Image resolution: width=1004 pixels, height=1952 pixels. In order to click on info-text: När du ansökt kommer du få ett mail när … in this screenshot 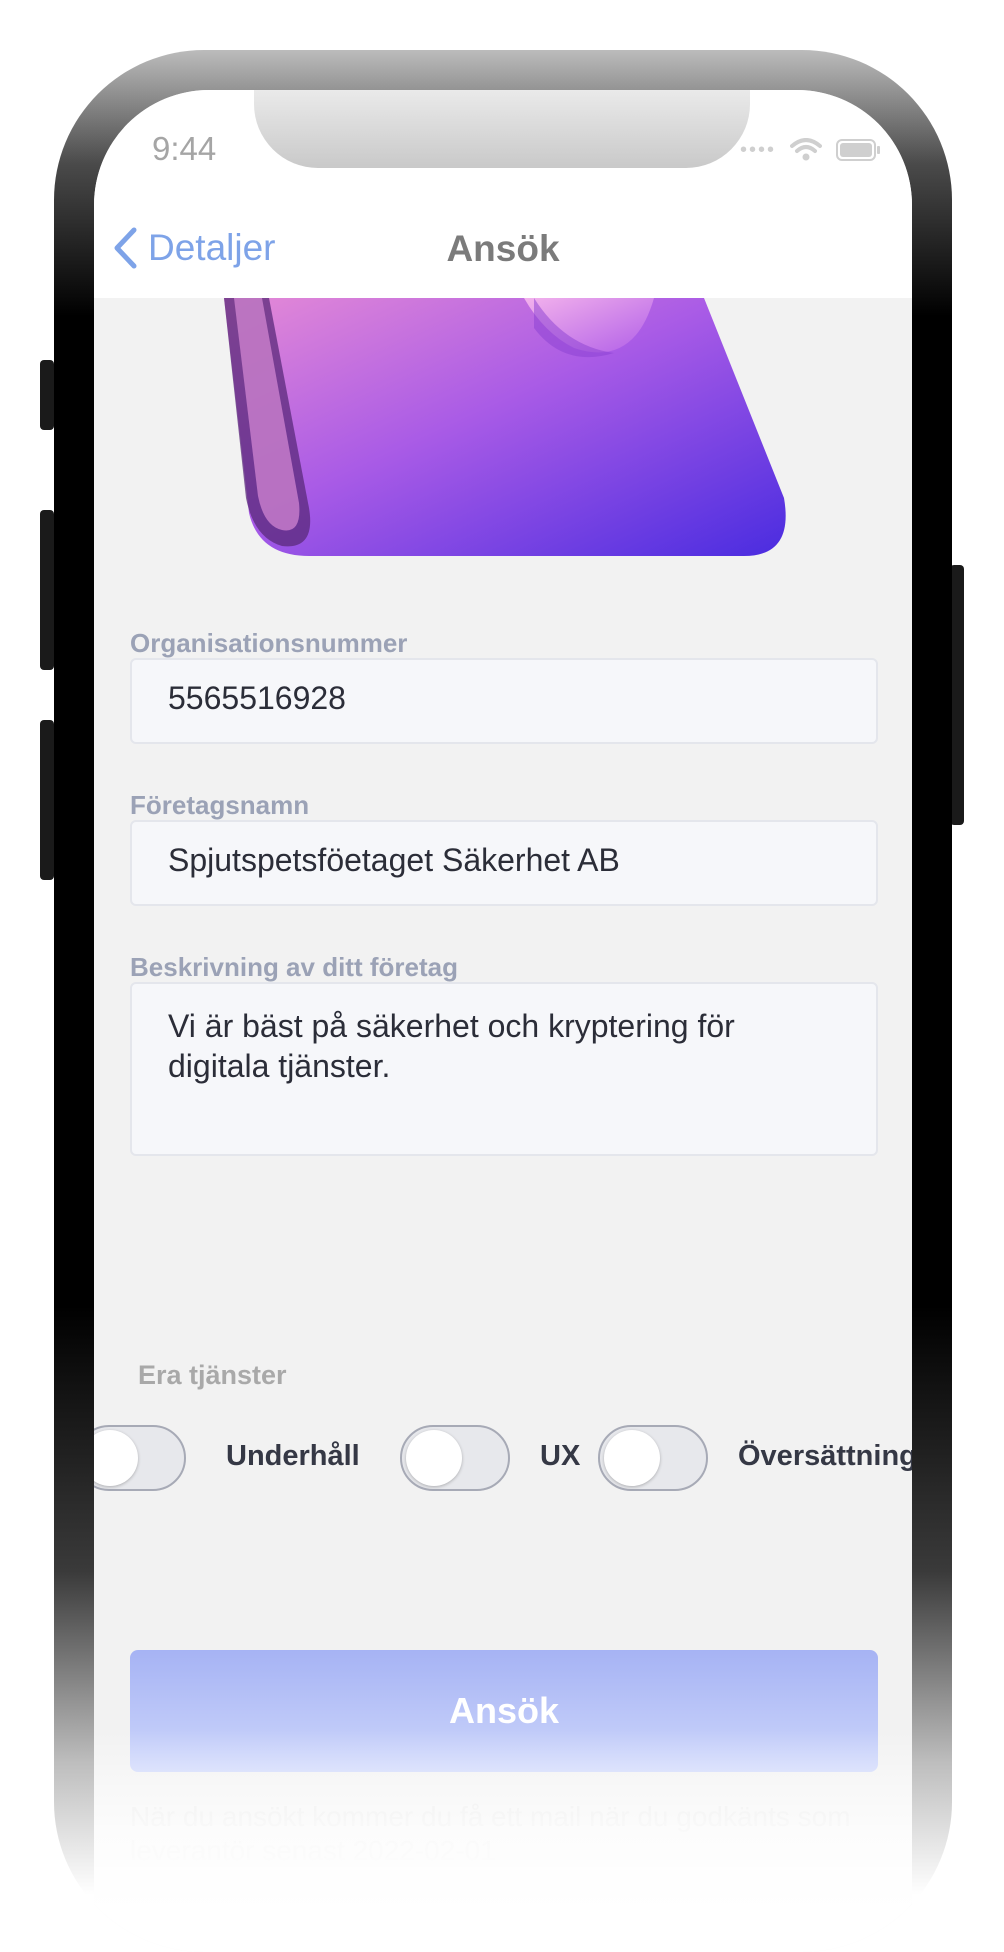, I will do `click(490, 1833)`.